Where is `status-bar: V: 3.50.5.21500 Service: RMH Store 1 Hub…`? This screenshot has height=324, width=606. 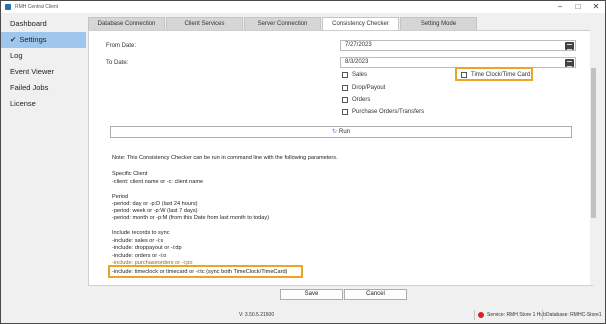 status-bar: V: 3.50.5.21500 Service: RMH Store 1 Hub… is located at coordinates (345, 315).